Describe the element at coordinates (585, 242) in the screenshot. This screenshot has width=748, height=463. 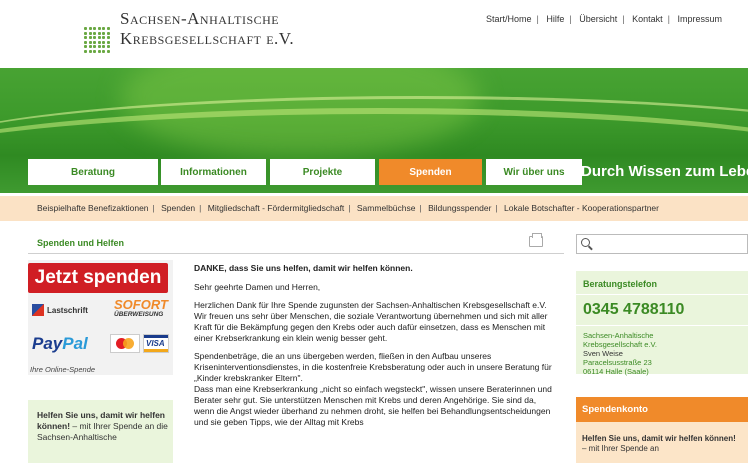
I see `search-icon` at that location.